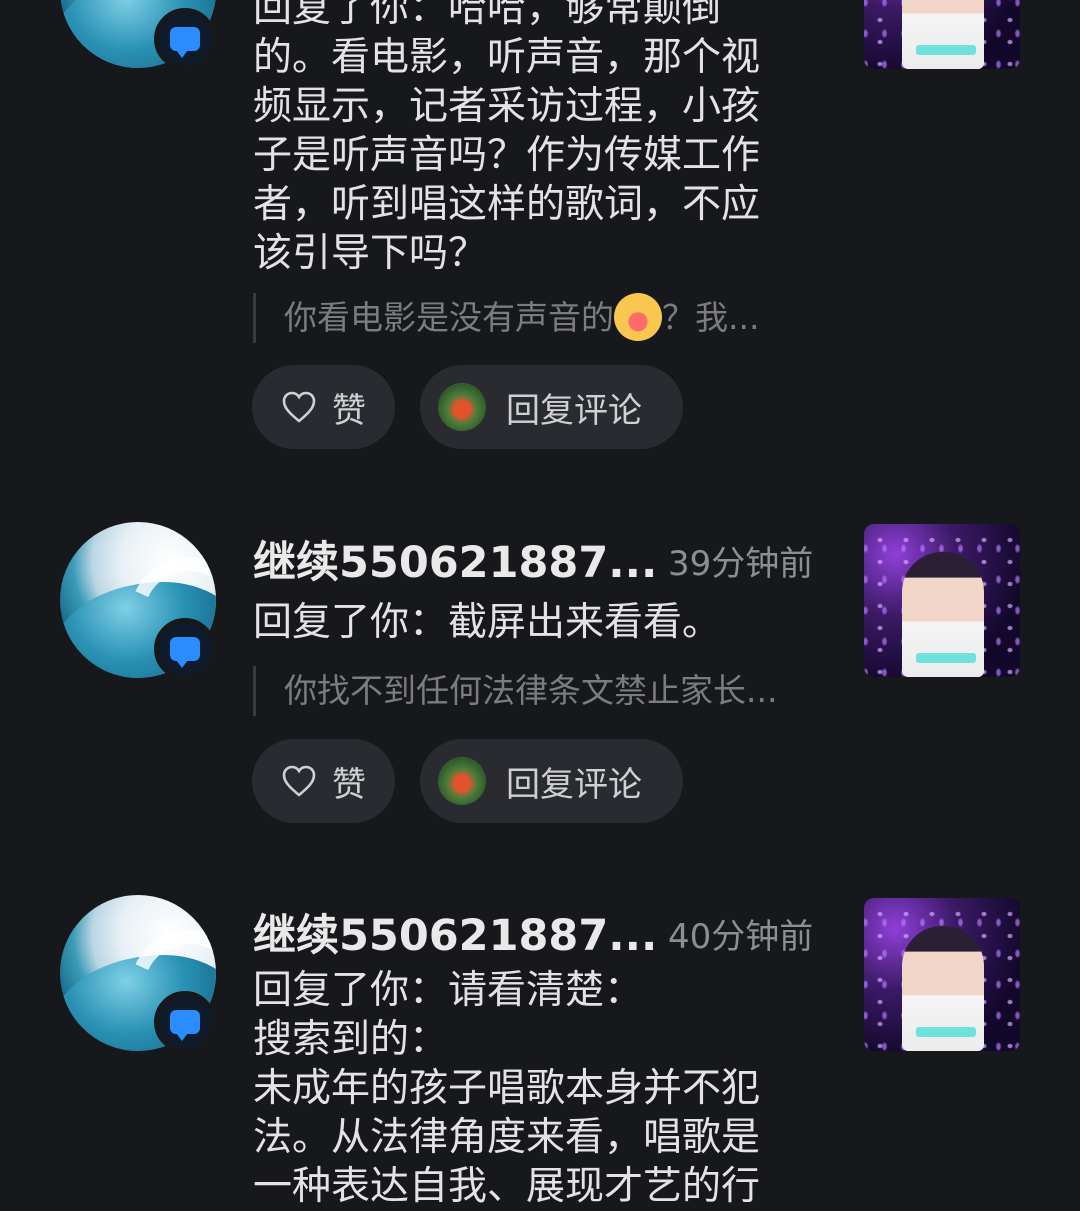  Describe the element at coordinates (741, 564) in the screenshot. I see `timestamp: 39分钟前` at that location.